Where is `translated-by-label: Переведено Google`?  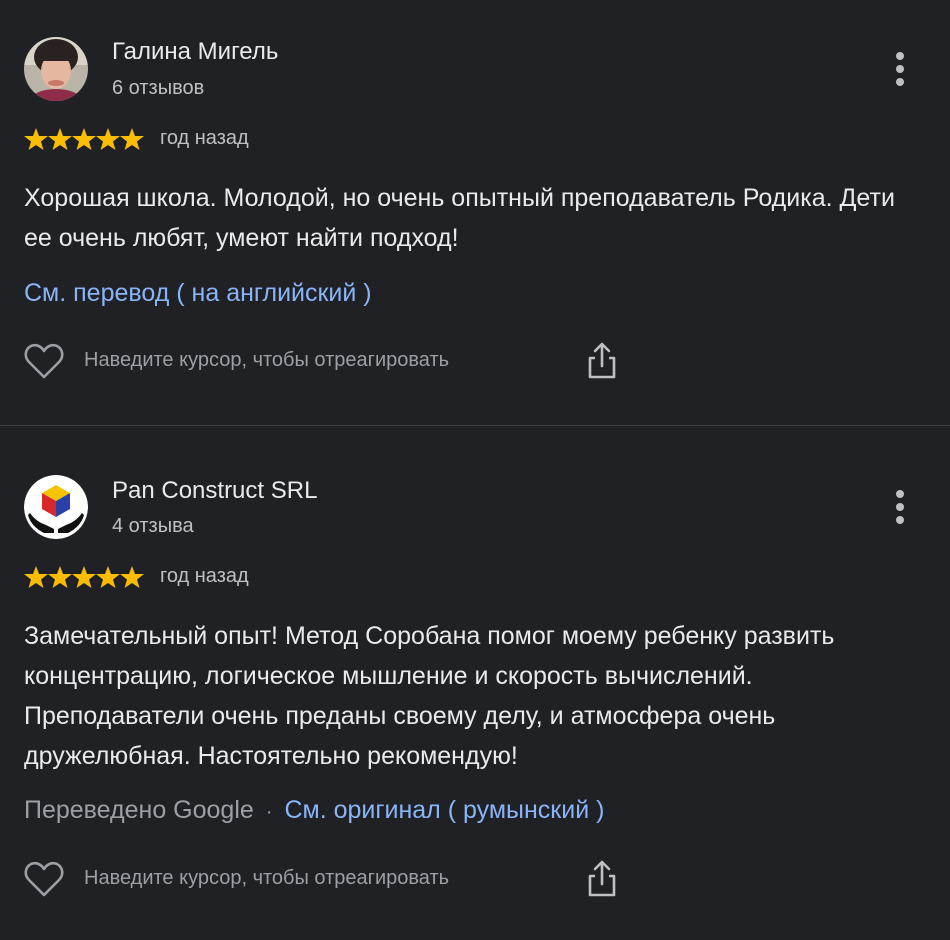
translated-by-label: Переведено Google is located at coordinates (139, 810).